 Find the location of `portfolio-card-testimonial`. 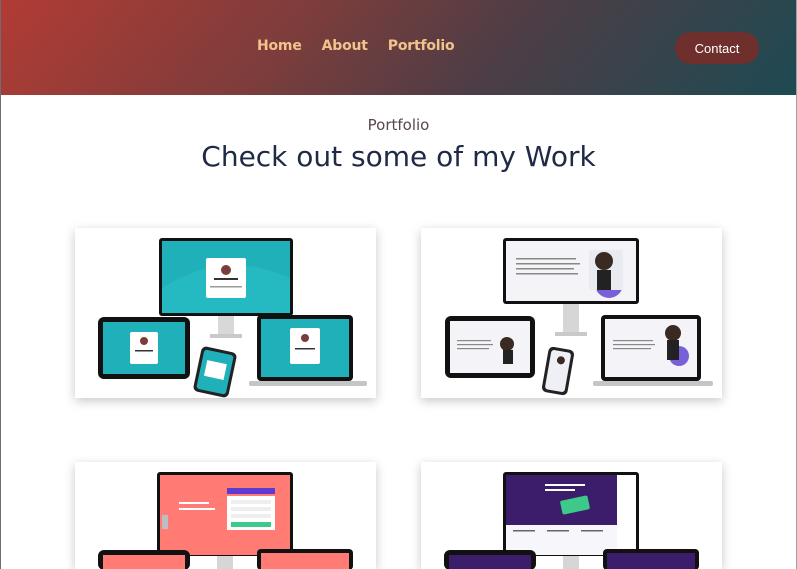

portfolio-card-testimonial is located at coordinates (571, 313).